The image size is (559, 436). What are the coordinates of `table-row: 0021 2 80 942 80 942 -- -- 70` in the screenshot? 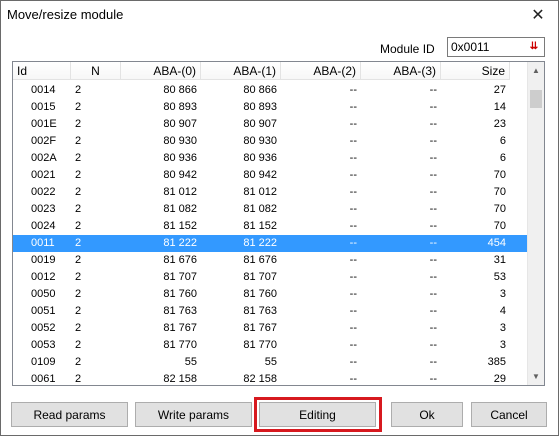 It's located at (270, 175).